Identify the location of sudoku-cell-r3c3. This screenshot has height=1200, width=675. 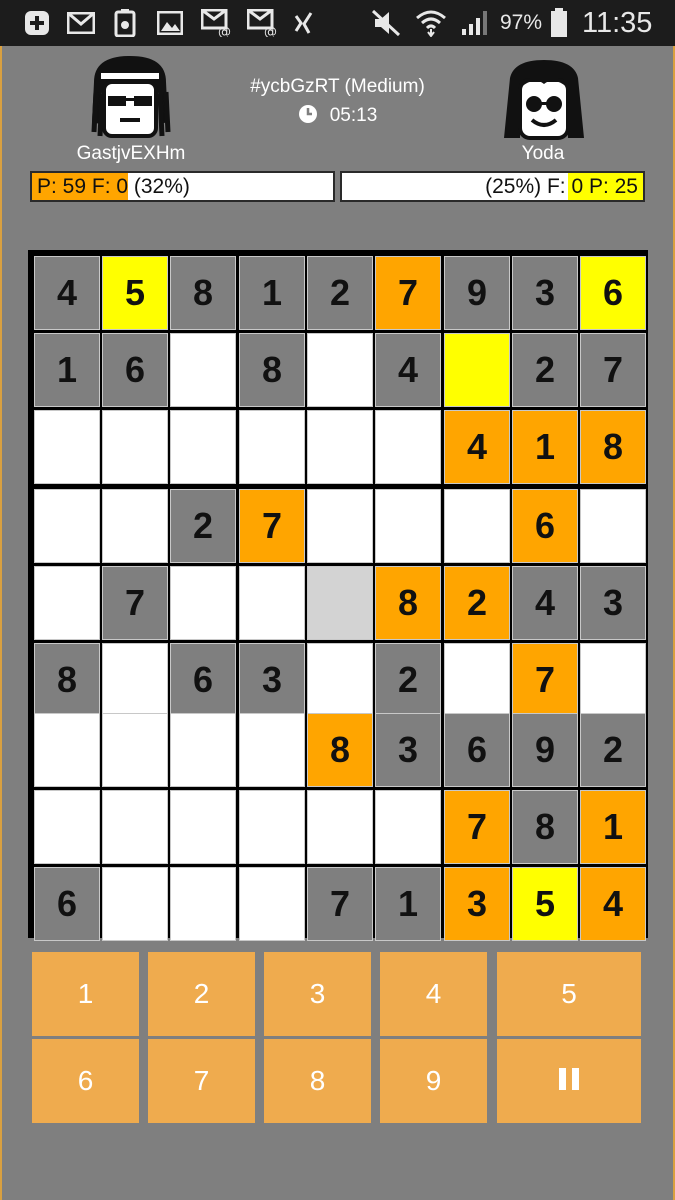
(203, 447).